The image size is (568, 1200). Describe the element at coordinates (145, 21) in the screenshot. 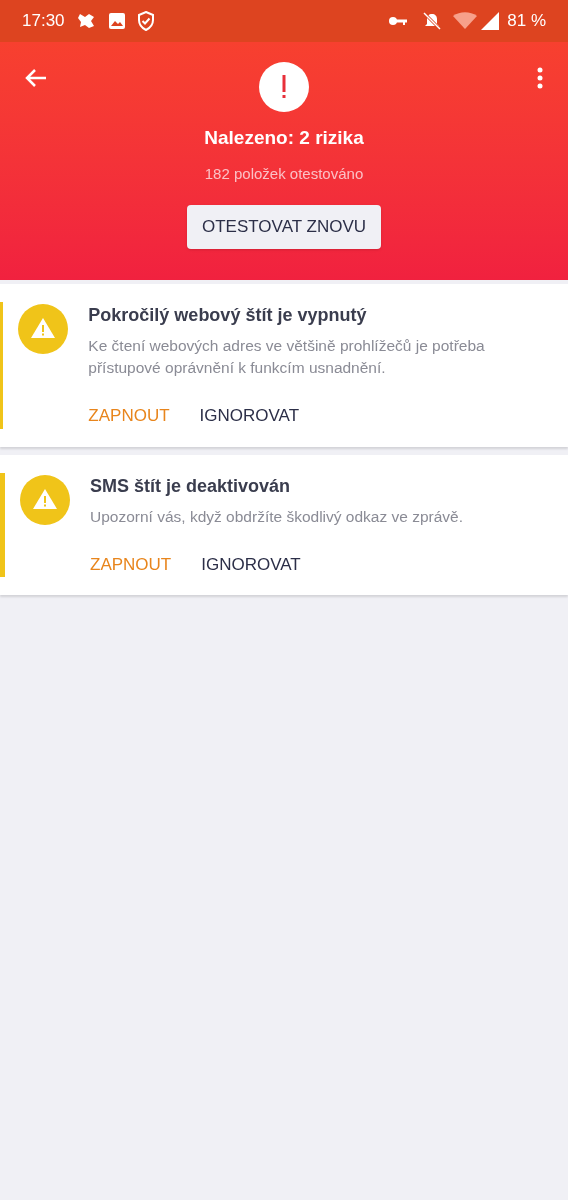

I see `shield-check-icon` at that location.